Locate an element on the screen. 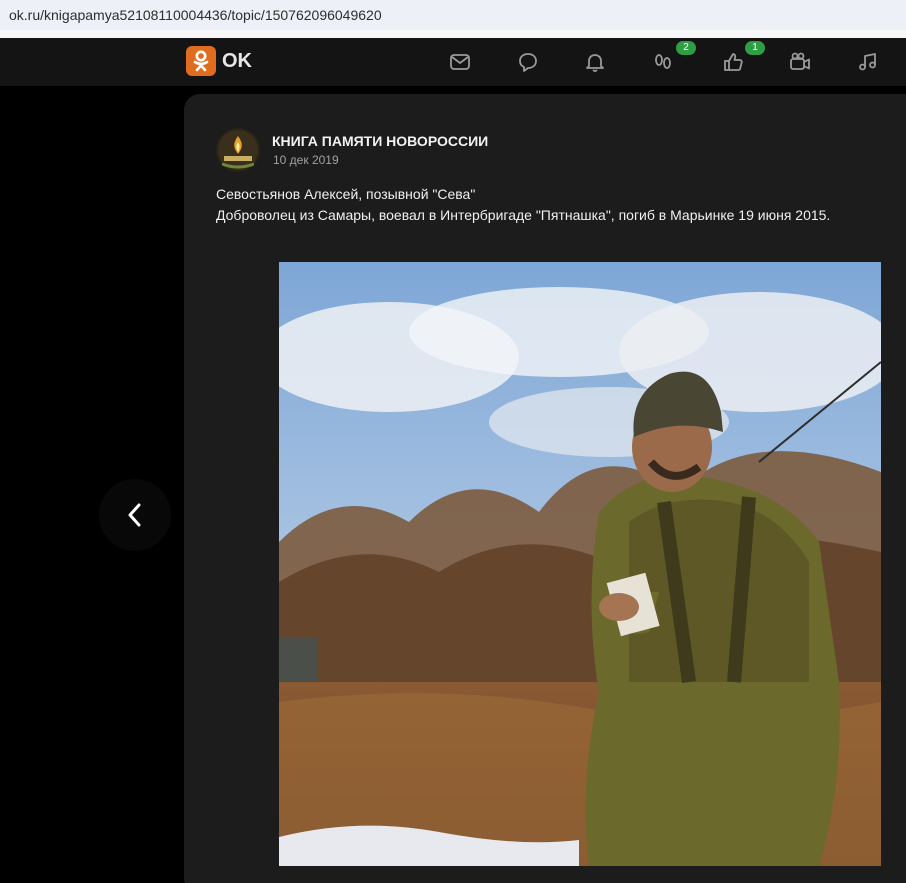 The image size is (906, 883). guests-icon is located at coordinates (663, 62).